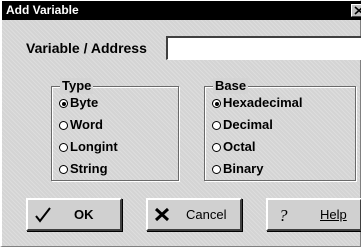 The height and width of the screenshot is (247, 361). I want to click on cancel-button: Cancel, so click(194, 214).